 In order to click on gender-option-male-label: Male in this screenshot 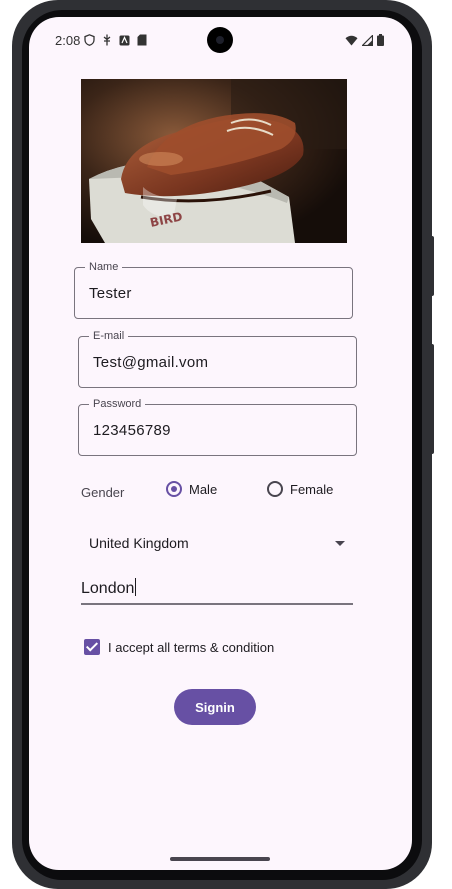, I will do `click(203, 489)`.